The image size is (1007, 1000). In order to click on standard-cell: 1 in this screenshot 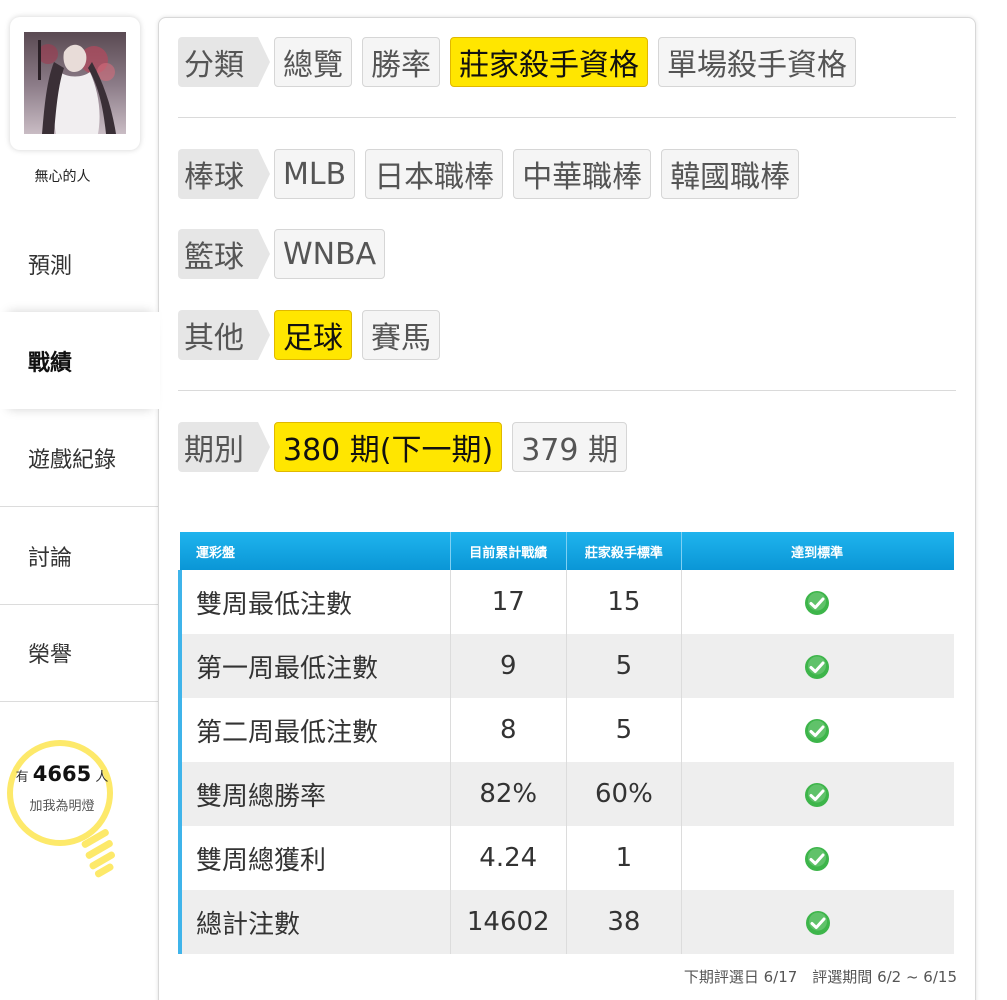, I will do `click(624, 858)`.